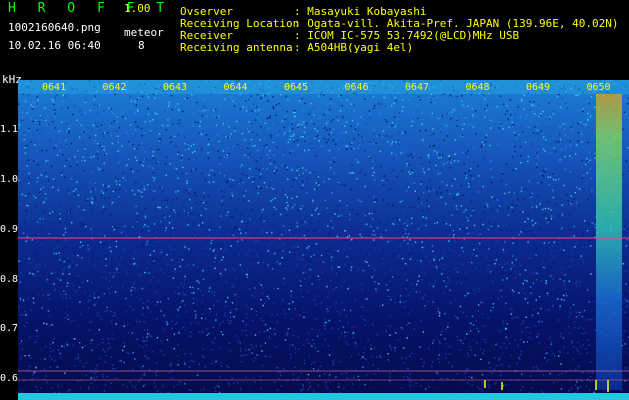 The width and height of the screenshot is (629, 400). What do you see at coordinates (175, 87) in the screenshot?
I see `x-tick-label: 0643` at bounding box center [175, 87].